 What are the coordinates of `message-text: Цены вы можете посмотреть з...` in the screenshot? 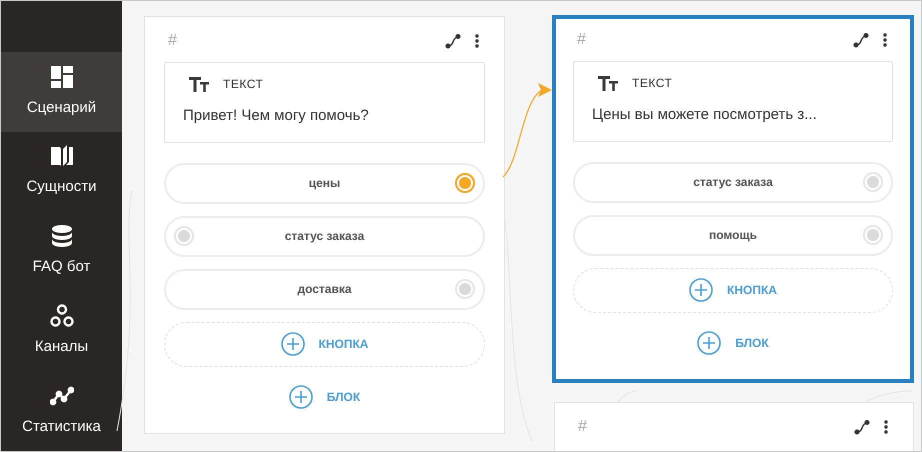 It's located at (705, 115).